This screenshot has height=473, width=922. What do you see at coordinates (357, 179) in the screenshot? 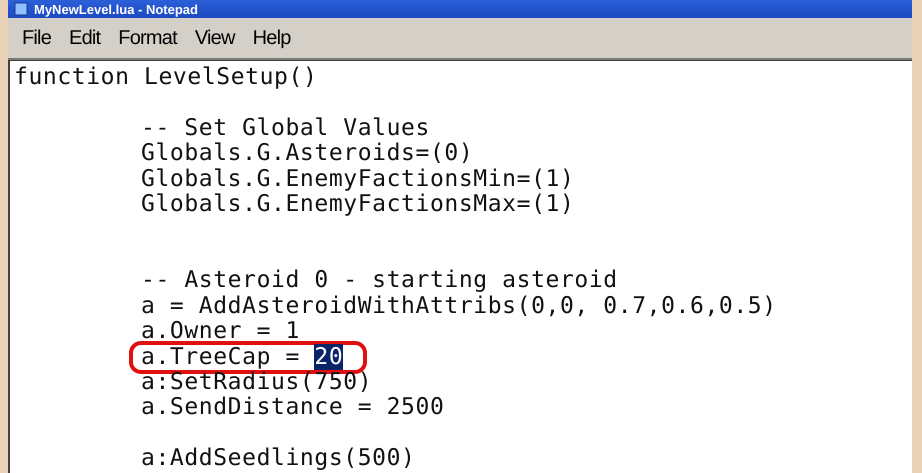
I see `code-line: Globals.G.EnemyFactionsMin=(1)` at bounding box center [357, 179].